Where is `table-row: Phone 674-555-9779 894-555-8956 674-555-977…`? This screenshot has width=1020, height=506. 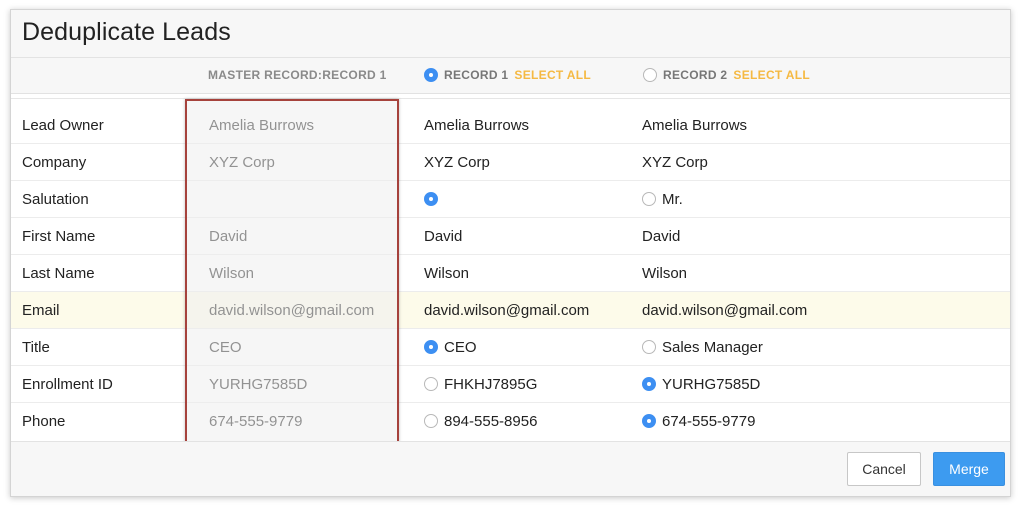 table-row: Phone 674-555-9779 894-555-8956 674-555-977… is located at coordinates (510, 421).